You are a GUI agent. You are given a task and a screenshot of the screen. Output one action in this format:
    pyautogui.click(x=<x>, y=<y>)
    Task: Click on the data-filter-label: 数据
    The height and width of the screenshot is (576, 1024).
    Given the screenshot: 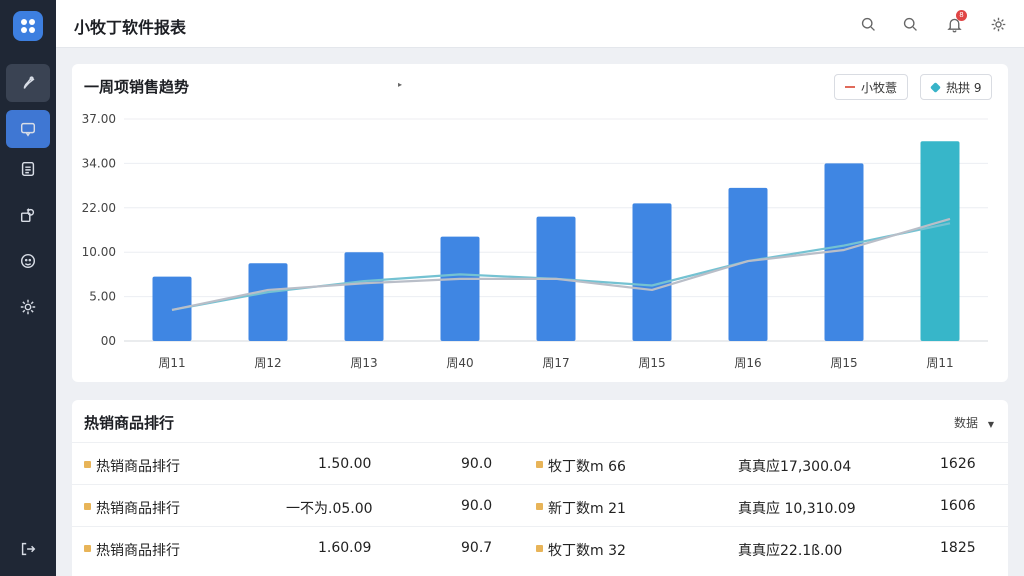 What is the action you would take?
    pyautogui.click(x=966, y=423)
    